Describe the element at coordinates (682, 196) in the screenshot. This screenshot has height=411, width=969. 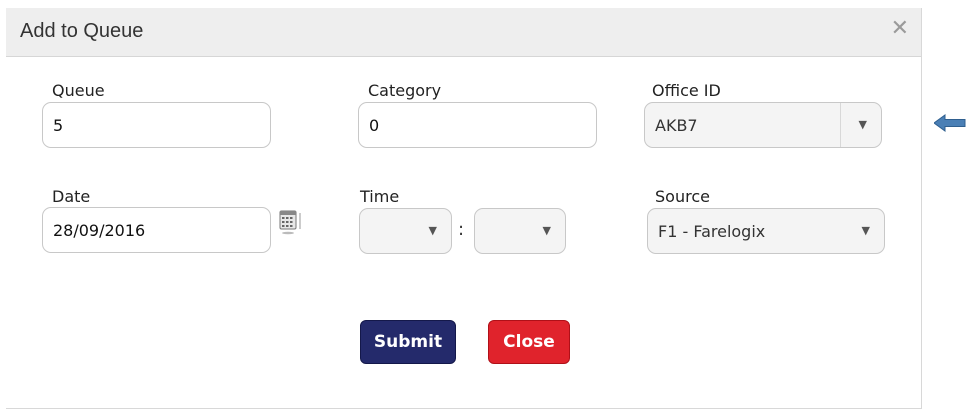
I see `source-label: Source` at that location.